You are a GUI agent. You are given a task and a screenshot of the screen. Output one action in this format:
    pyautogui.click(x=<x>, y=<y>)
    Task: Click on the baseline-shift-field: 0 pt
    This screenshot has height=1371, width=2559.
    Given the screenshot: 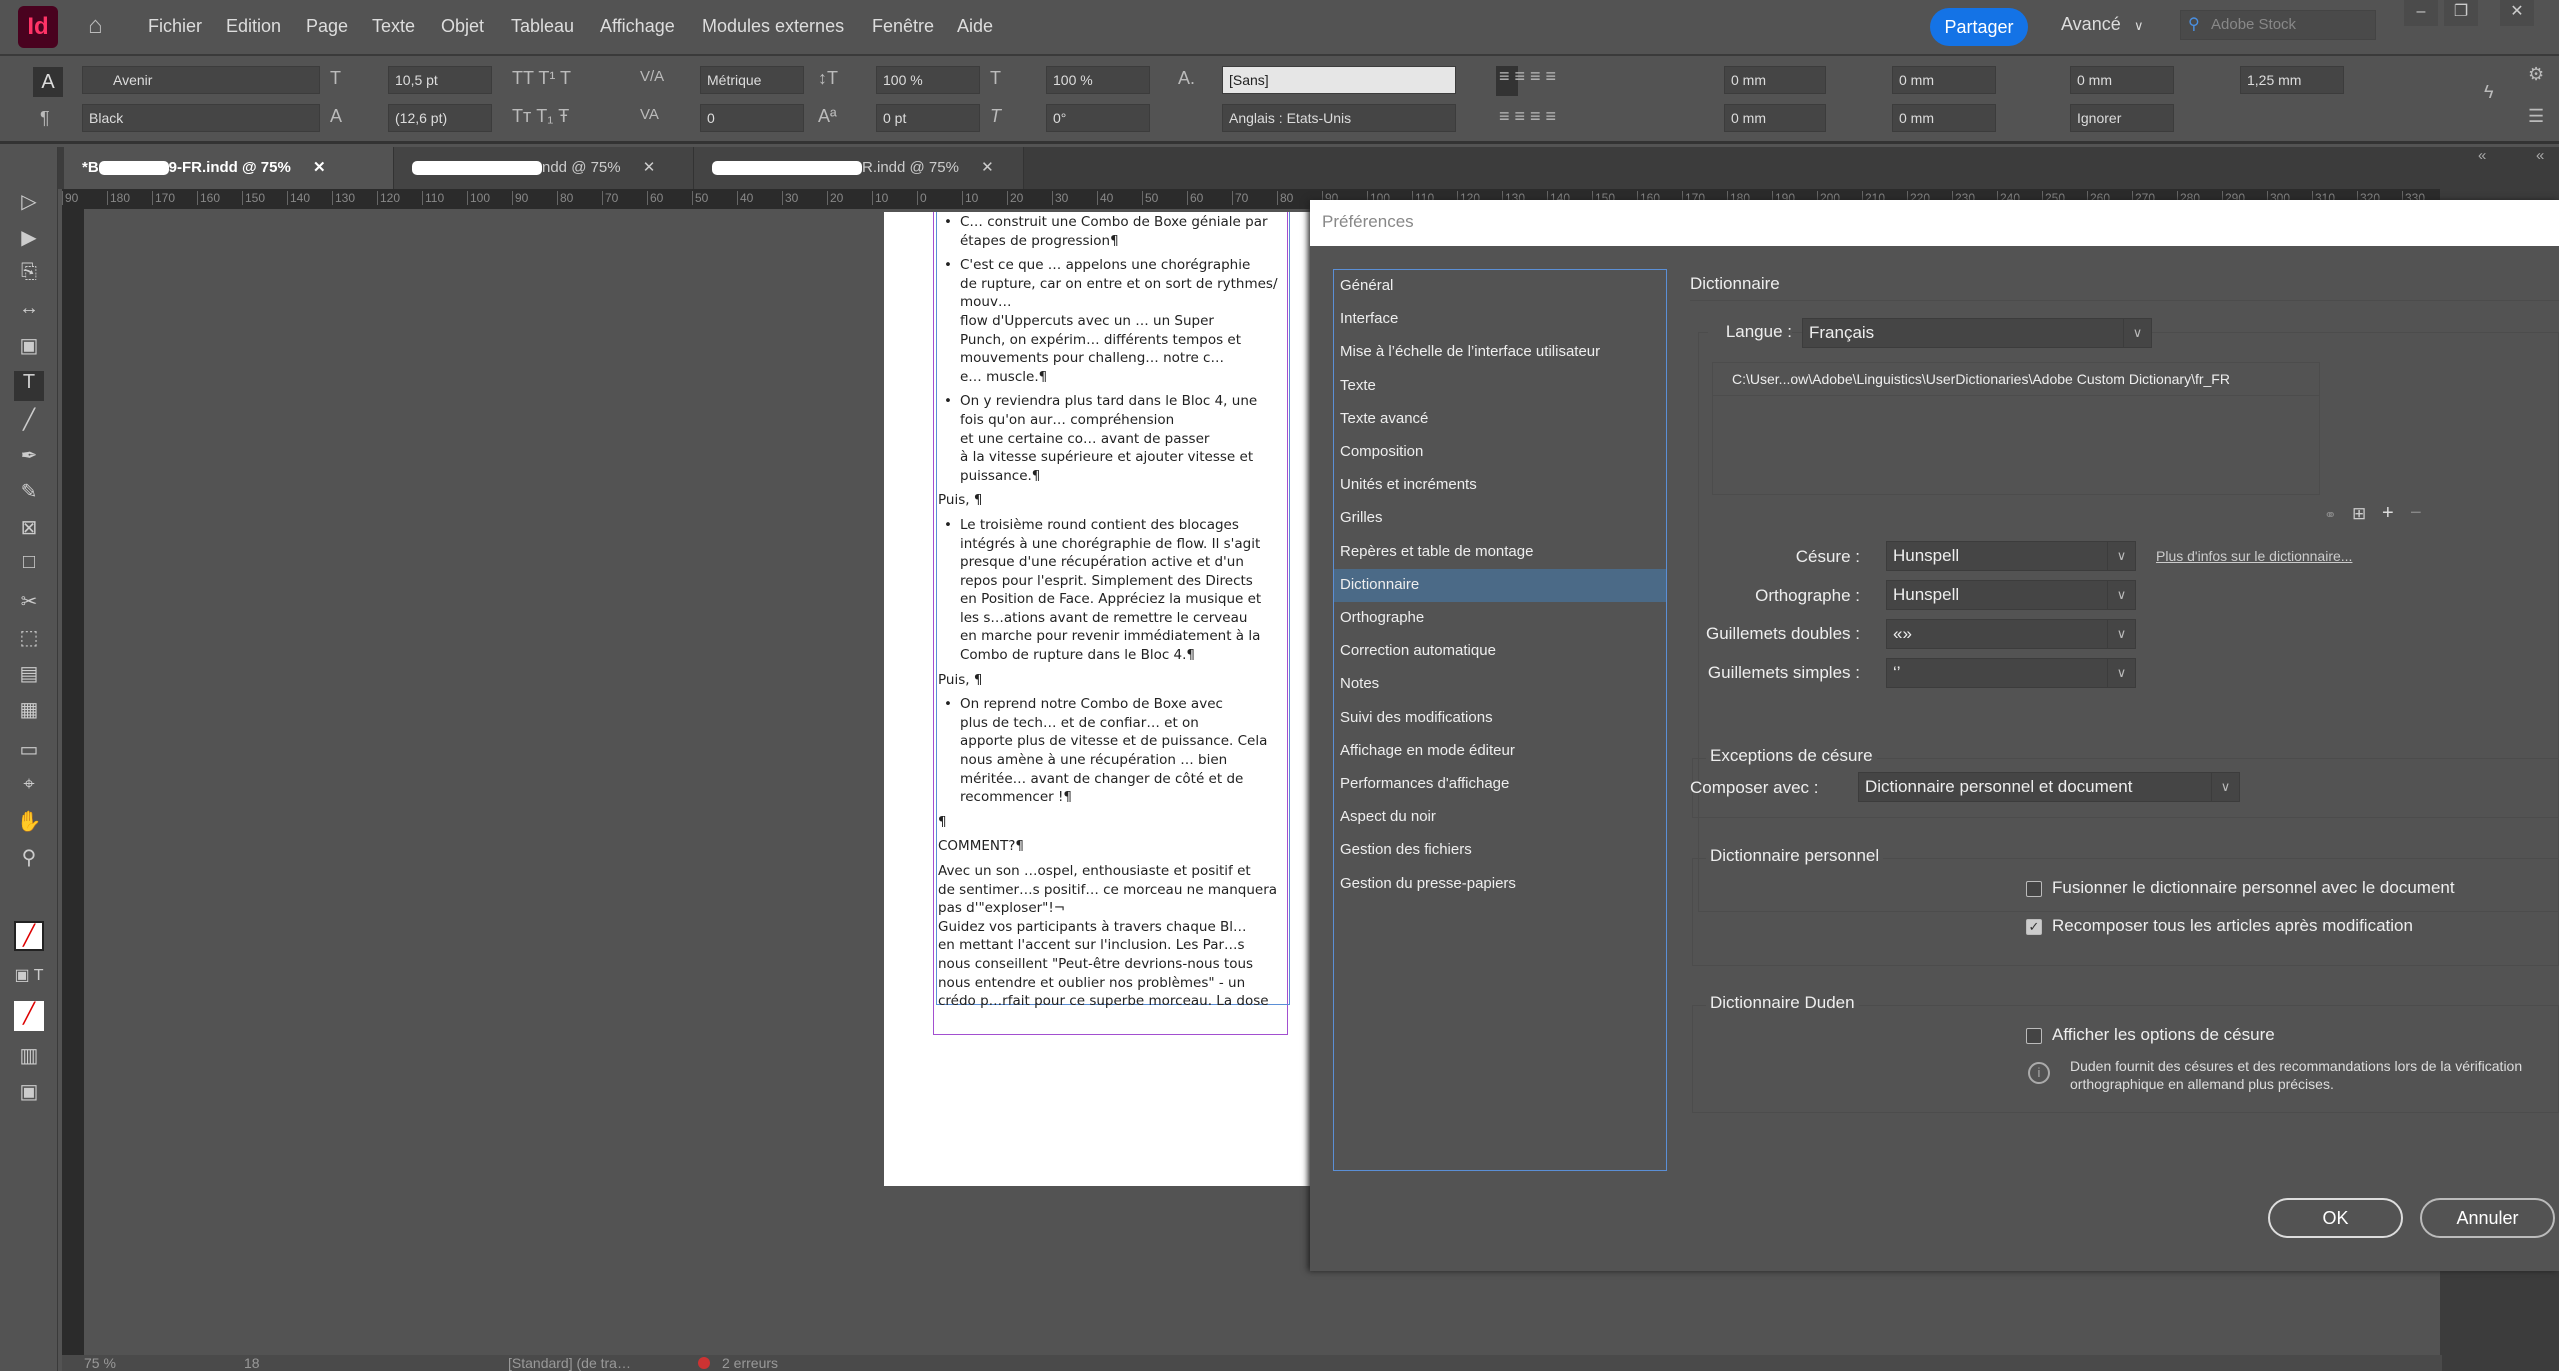 What is the action you would take?
    pyautogui.click(x=928, y=118)
    